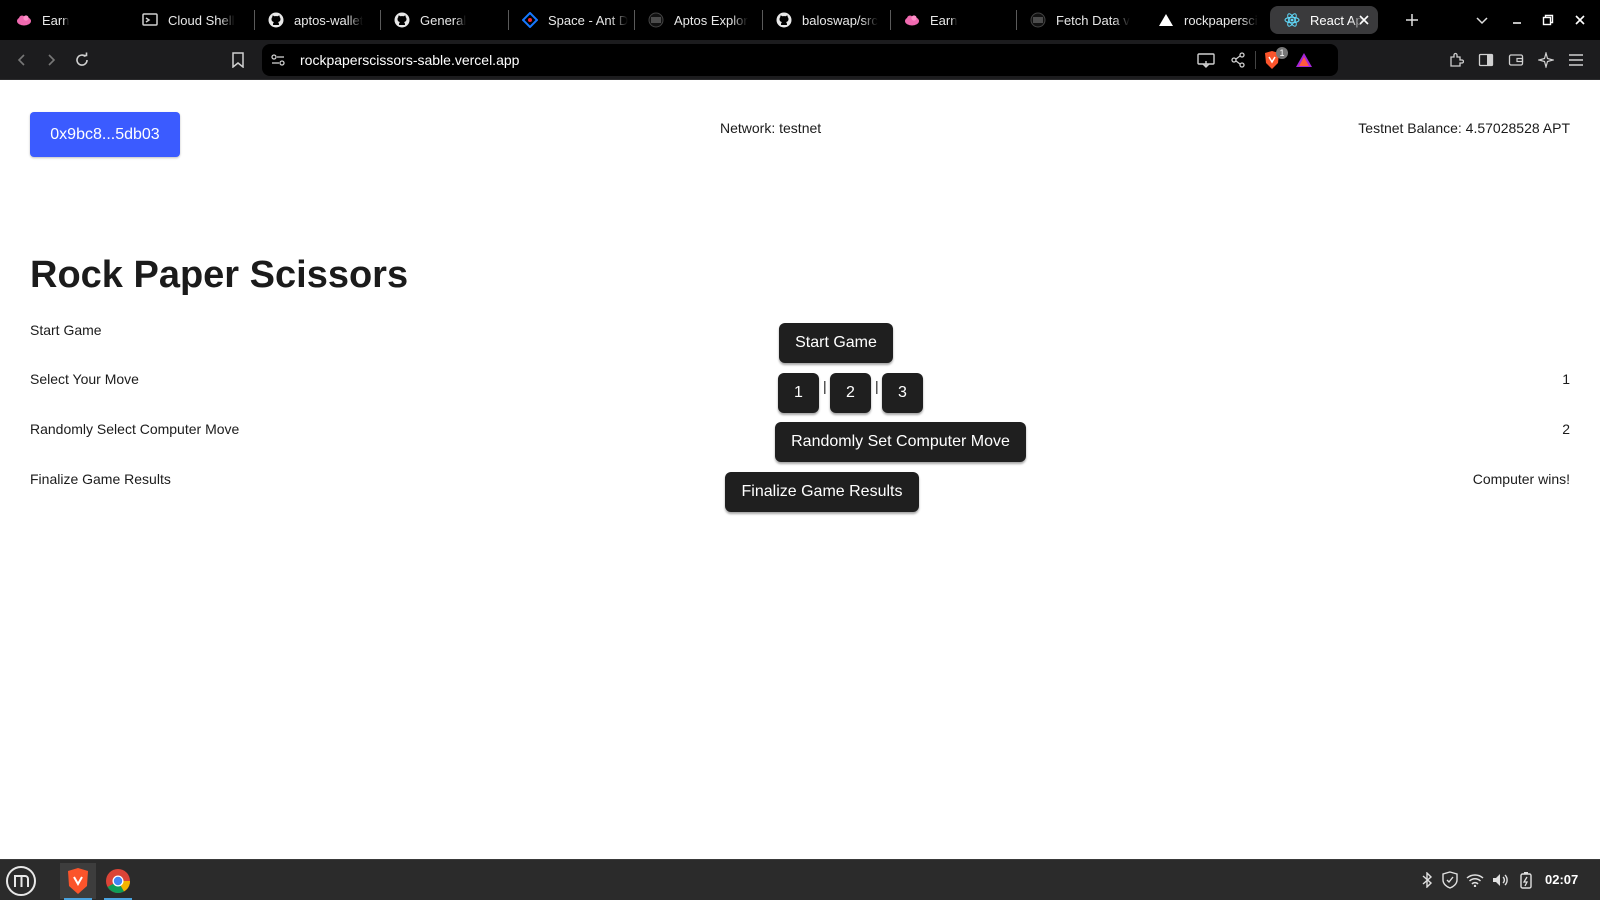  I want to click on diamond-icon, so click(530, 20).